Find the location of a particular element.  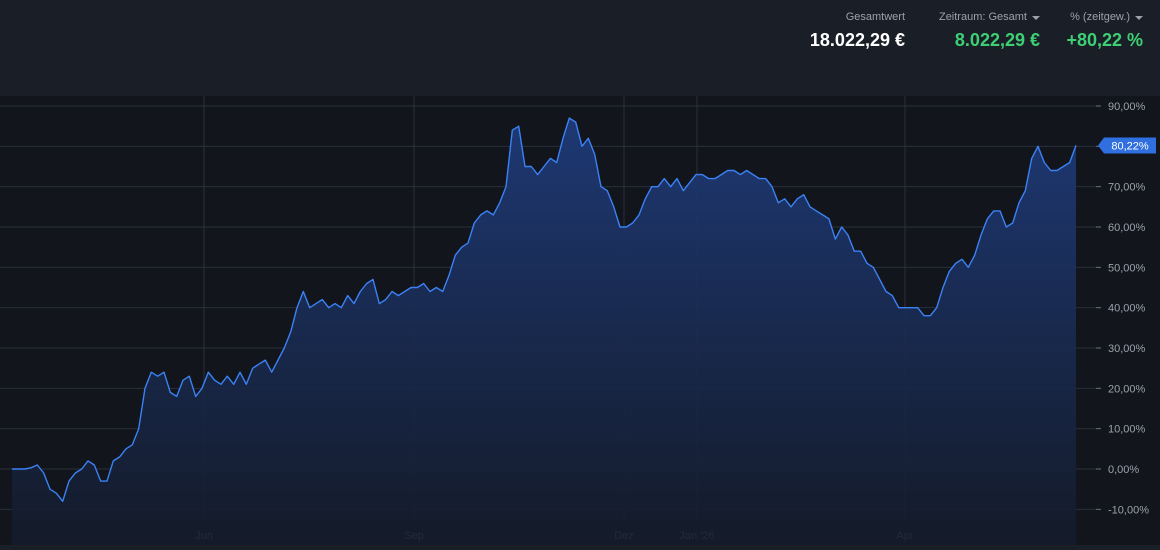

current-value-badge: 80,22% is located at coordinates (1127, 145).